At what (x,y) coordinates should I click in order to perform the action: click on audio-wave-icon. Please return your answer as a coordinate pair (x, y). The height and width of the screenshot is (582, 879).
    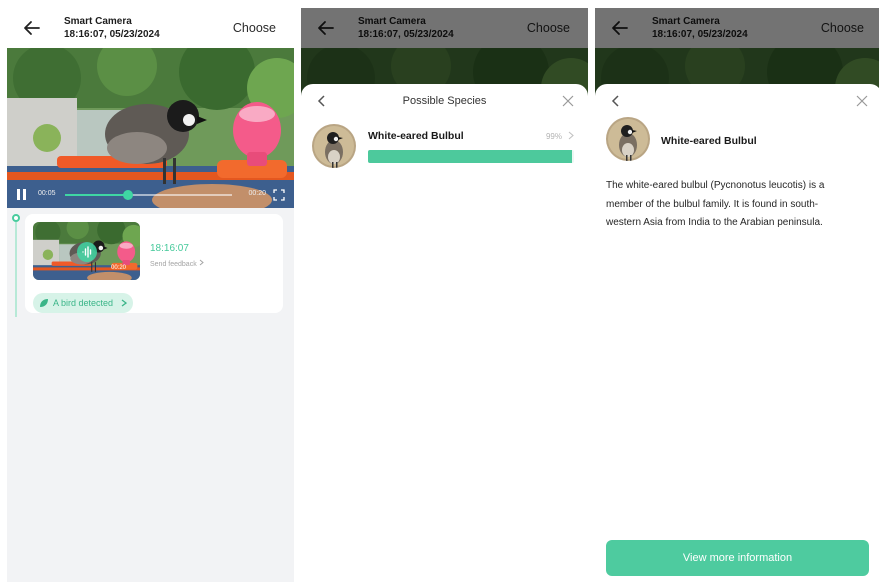
    Looking at the image, I should click on (87, 252).